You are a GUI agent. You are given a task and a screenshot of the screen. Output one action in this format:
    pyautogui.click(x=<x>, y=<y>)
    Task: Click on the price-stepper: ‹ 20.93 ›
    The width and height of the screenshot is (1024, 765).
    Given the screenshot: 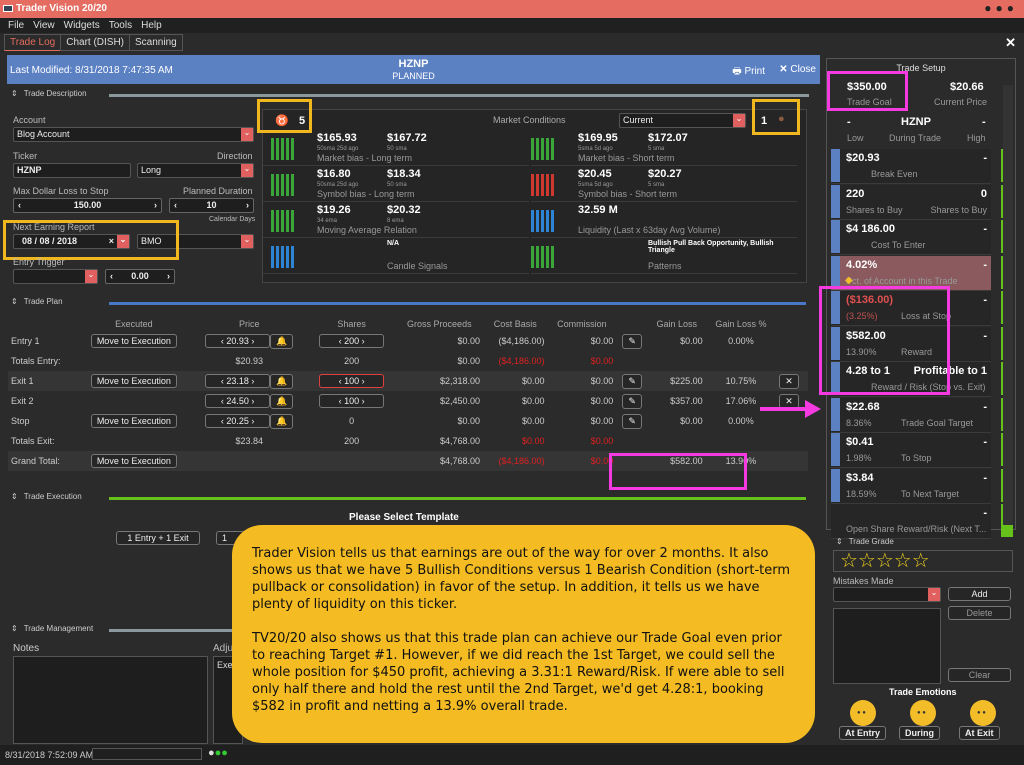 What is the action you would take?
    pyautogui.click(x=238, y=340)
    